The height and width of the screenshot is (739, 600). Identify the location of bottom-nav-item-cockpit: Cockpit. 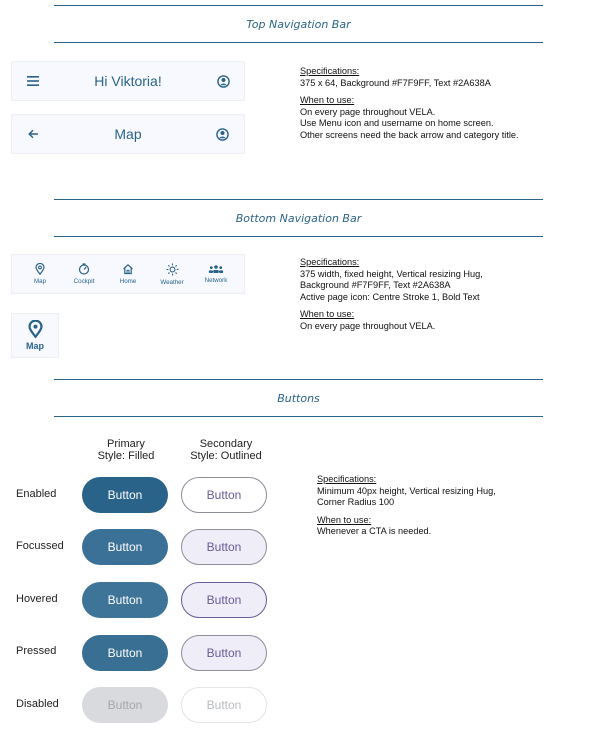
(84, 274).